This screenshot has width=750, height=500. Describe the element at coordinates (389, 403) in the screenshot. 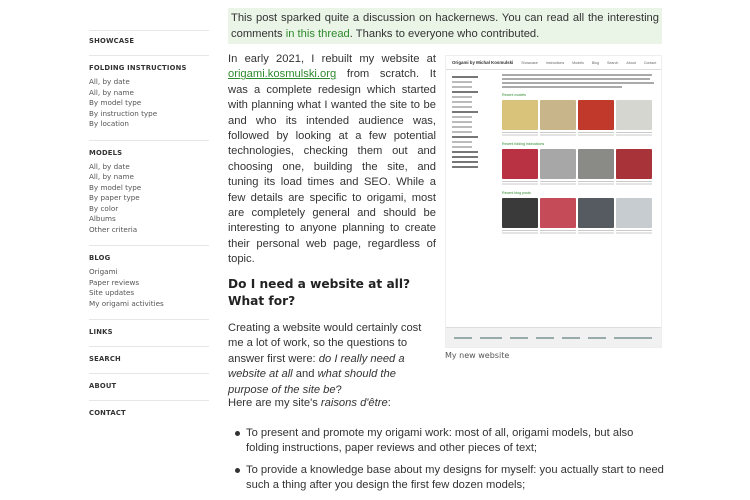

I see `para-text: :` at that location.